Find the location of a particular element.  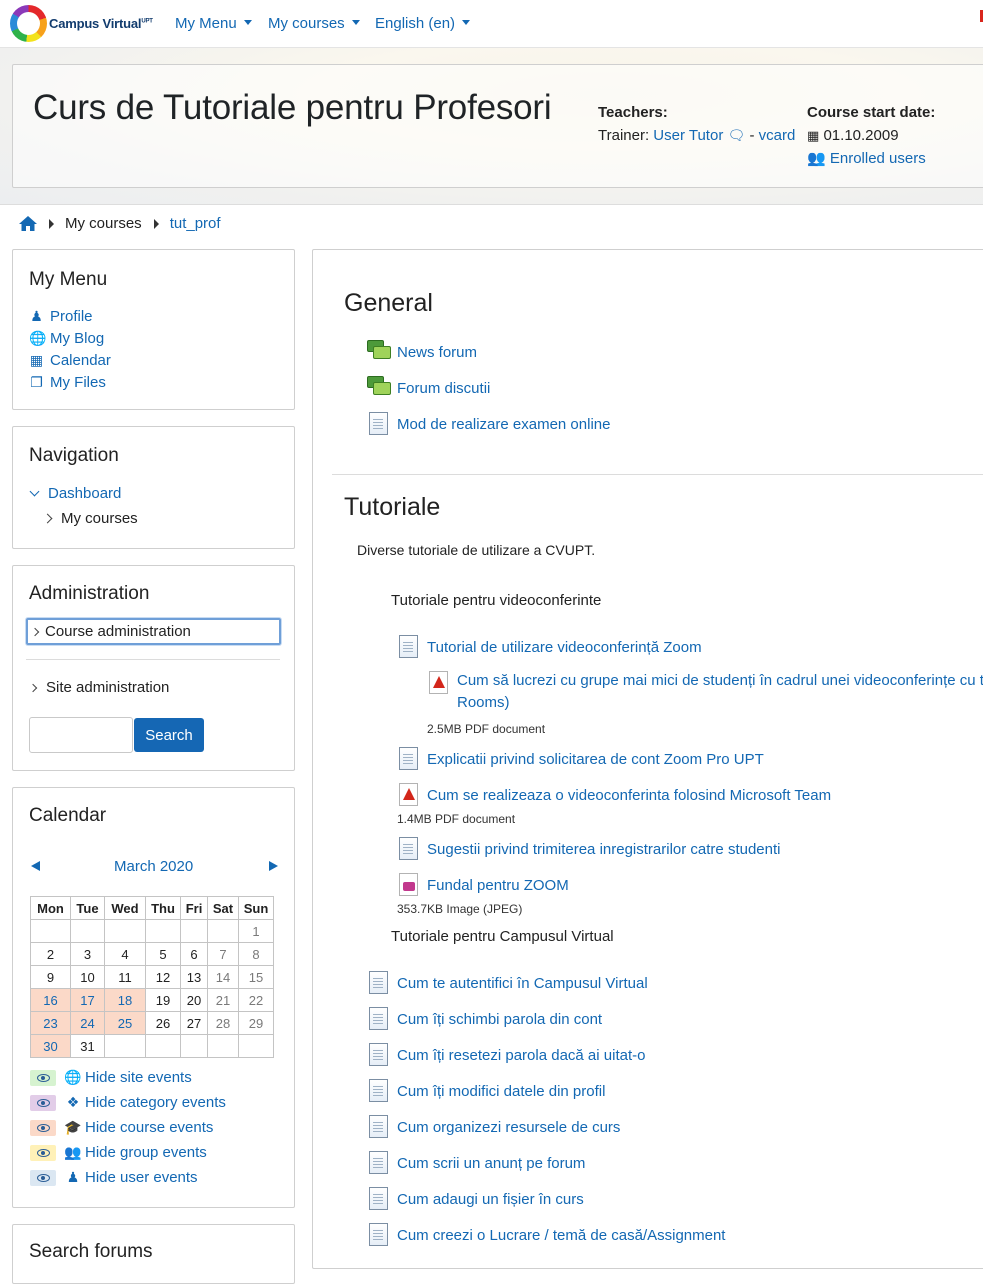

language-dropdown: English (en) is located at coordinates (423, 23).